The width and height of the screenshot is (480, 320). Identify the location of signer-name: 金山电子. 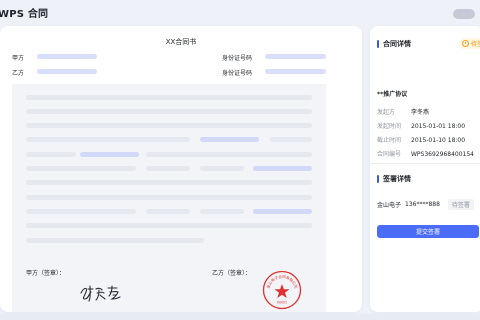
(389, 205).